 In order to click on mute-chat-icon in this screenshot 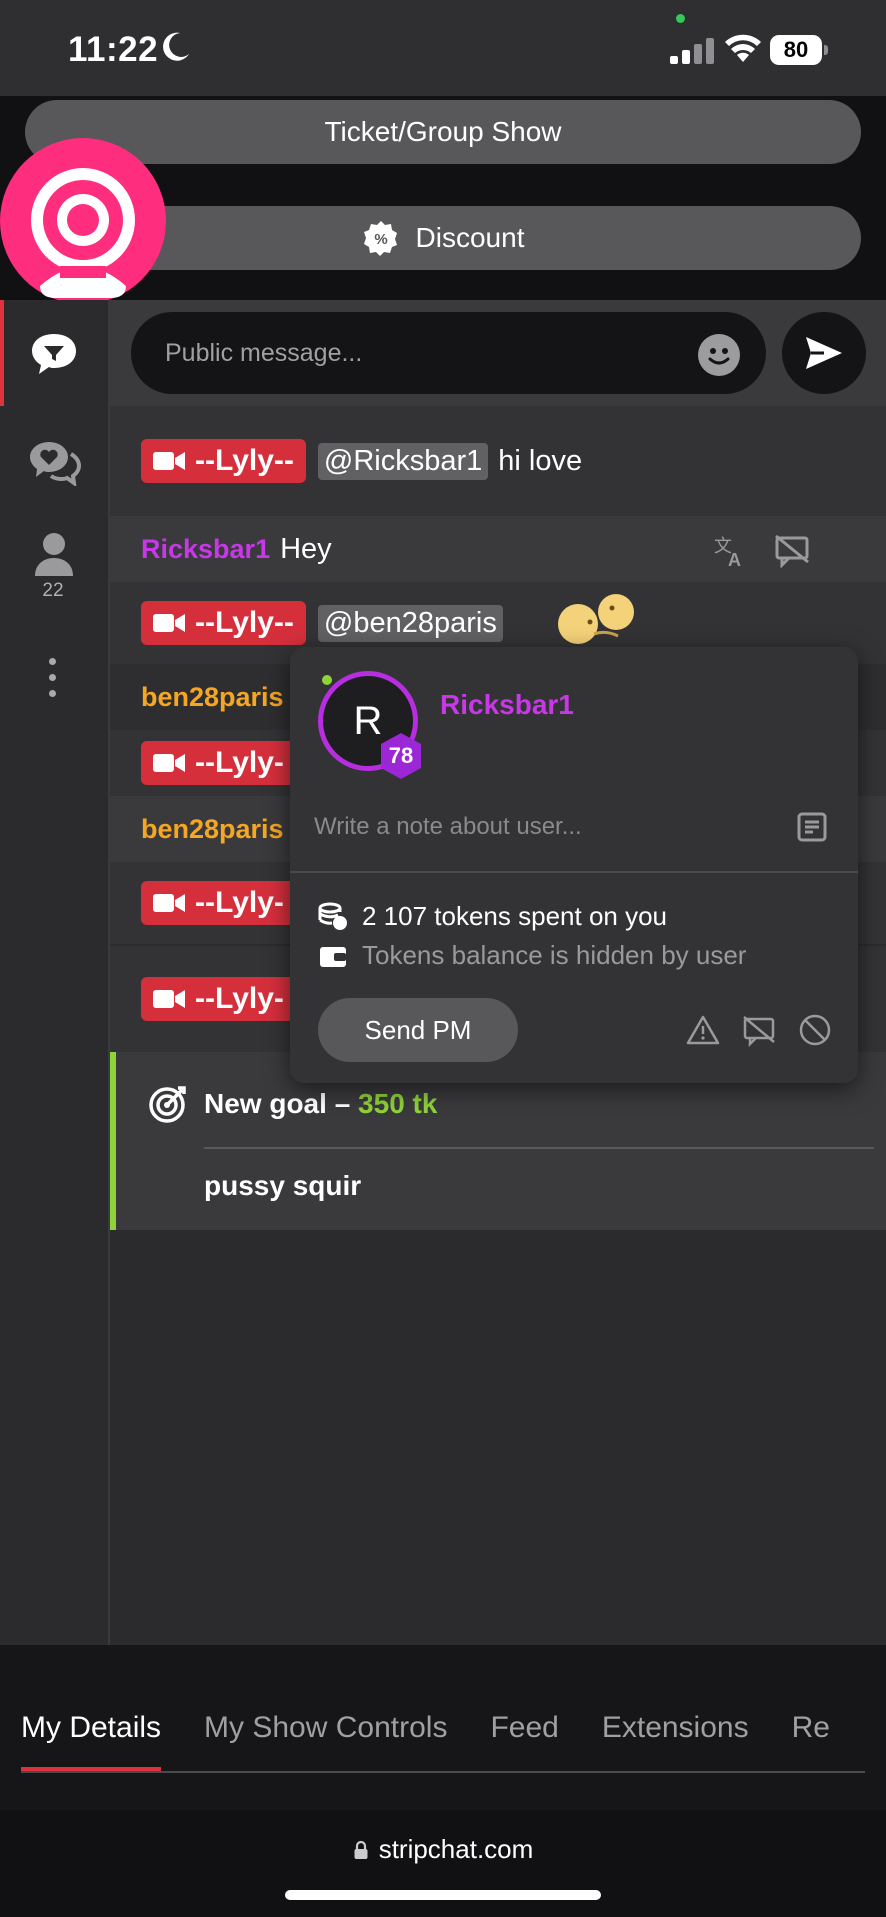, I will do `click(759, 1030)`.